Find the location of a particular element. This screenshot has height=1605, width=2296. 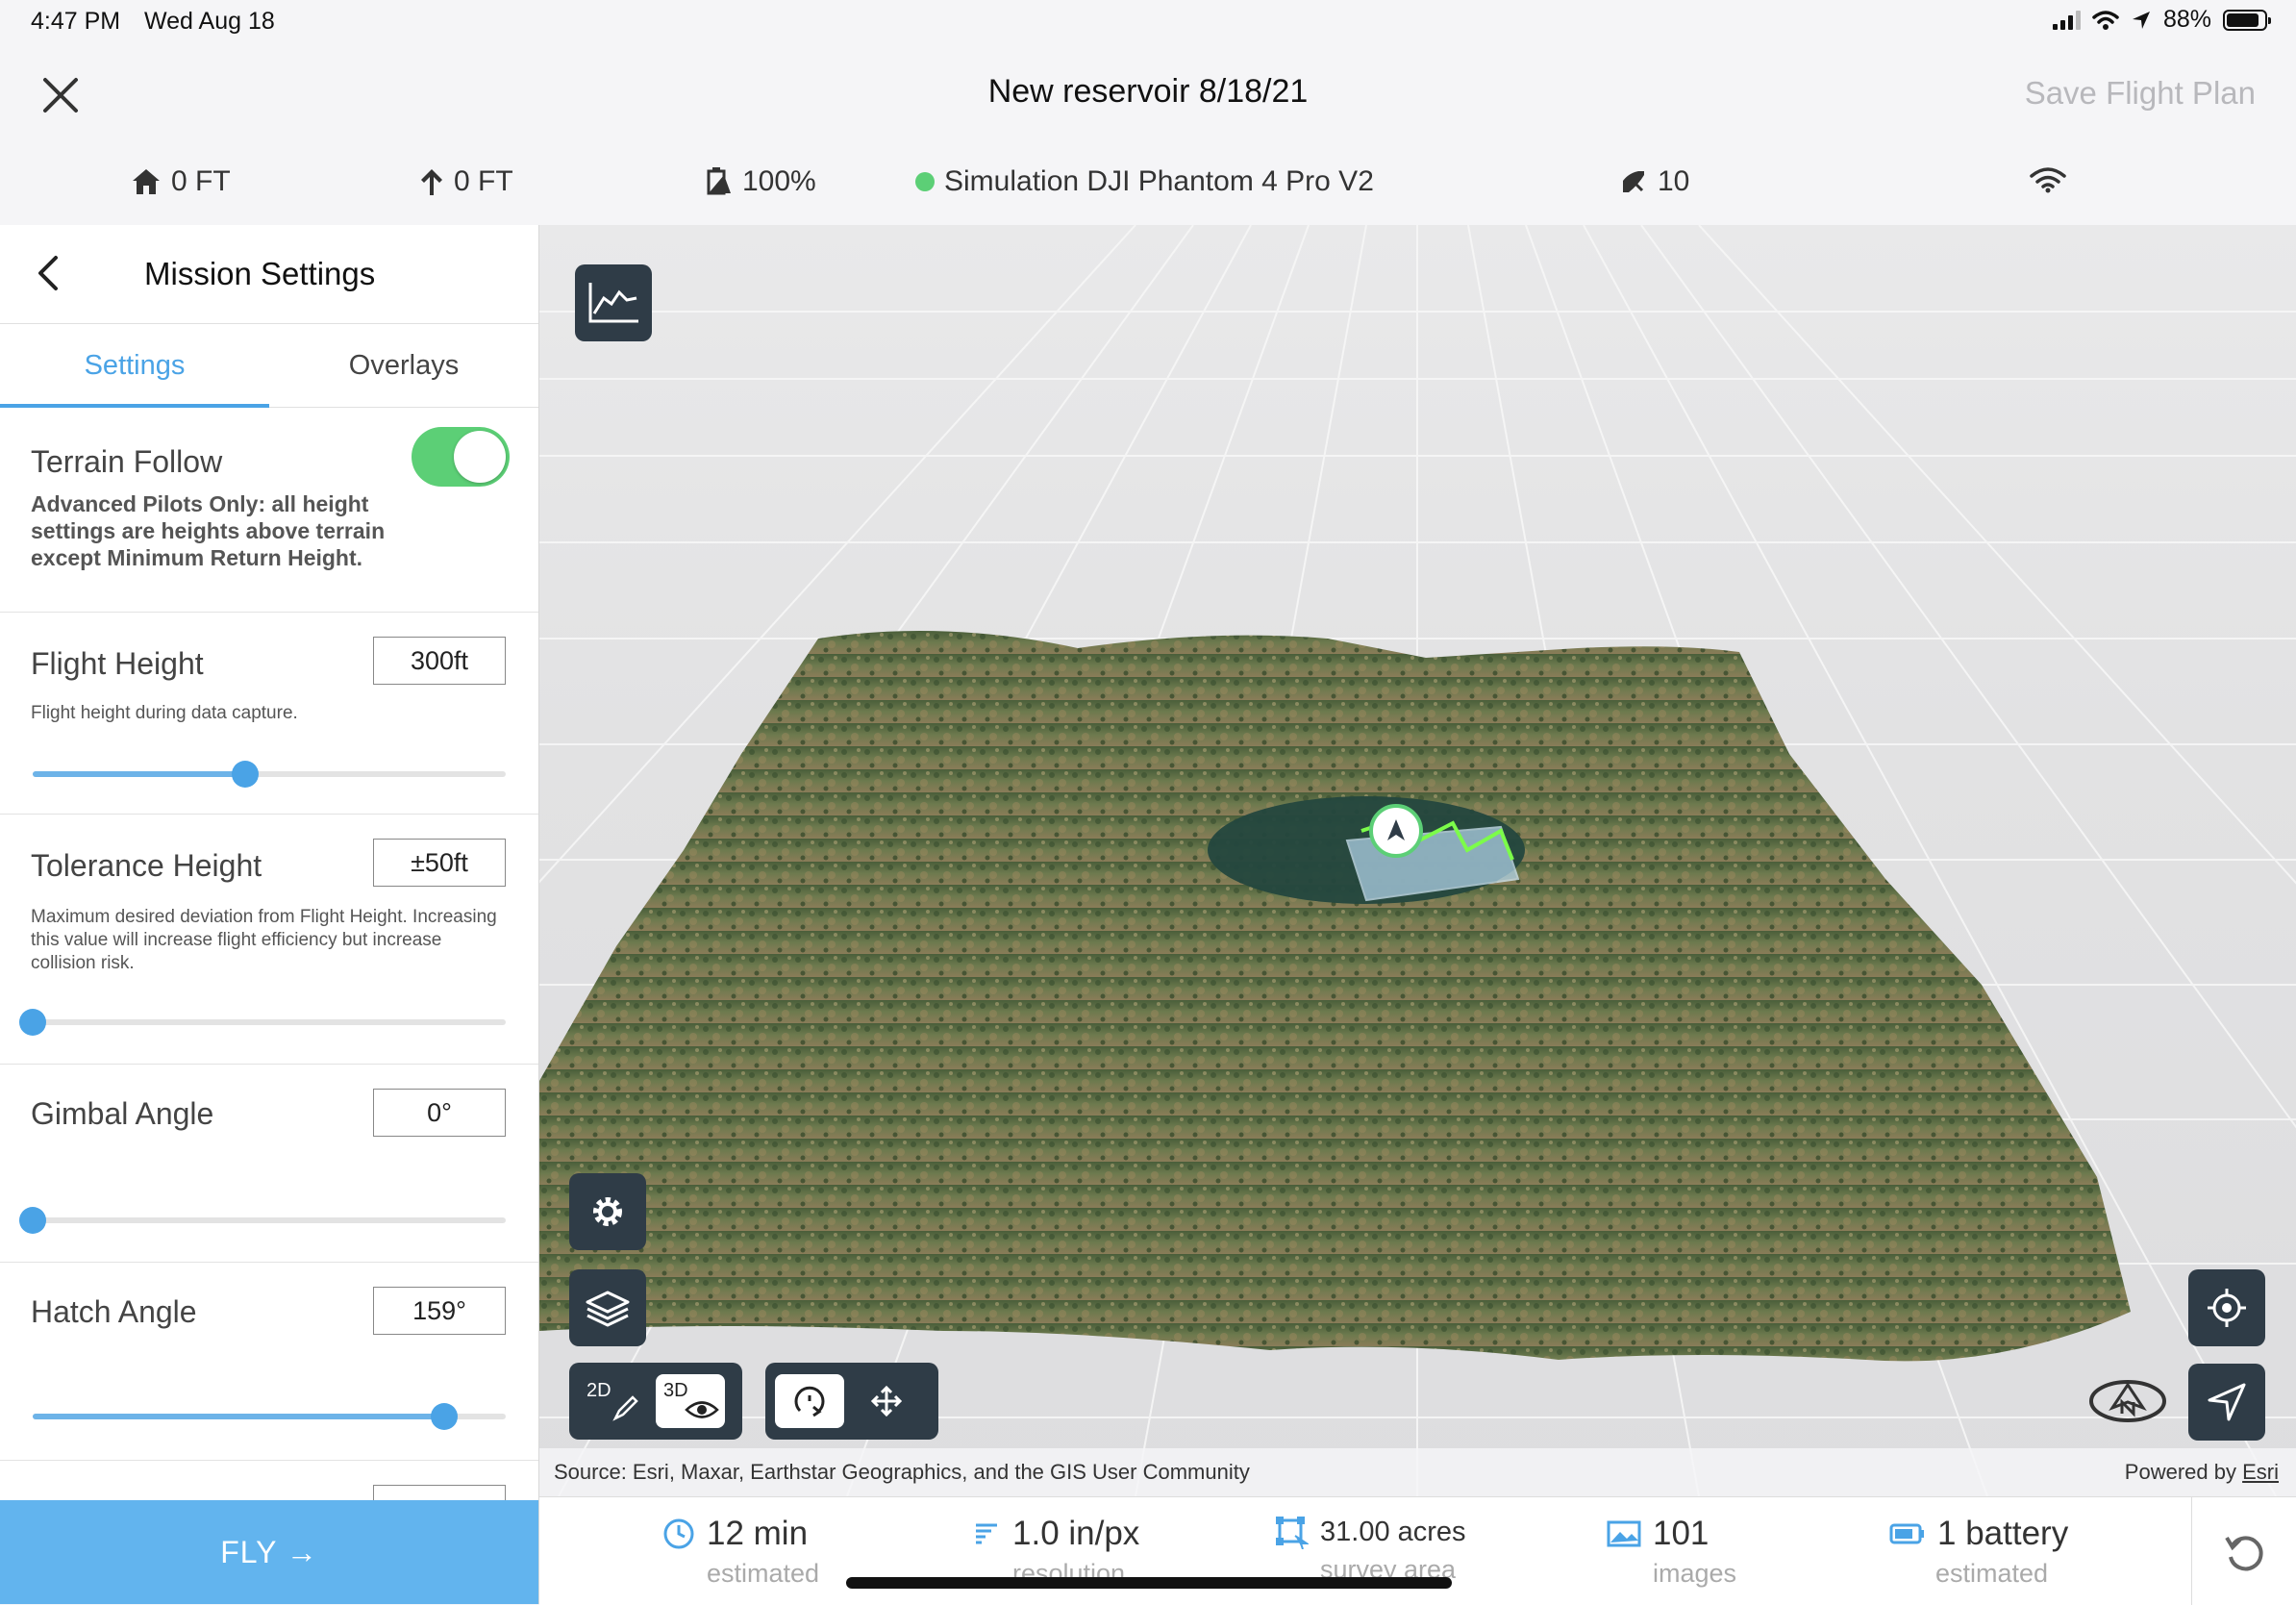

gimbal-angle-slider is located at coordinates (262, 1220).